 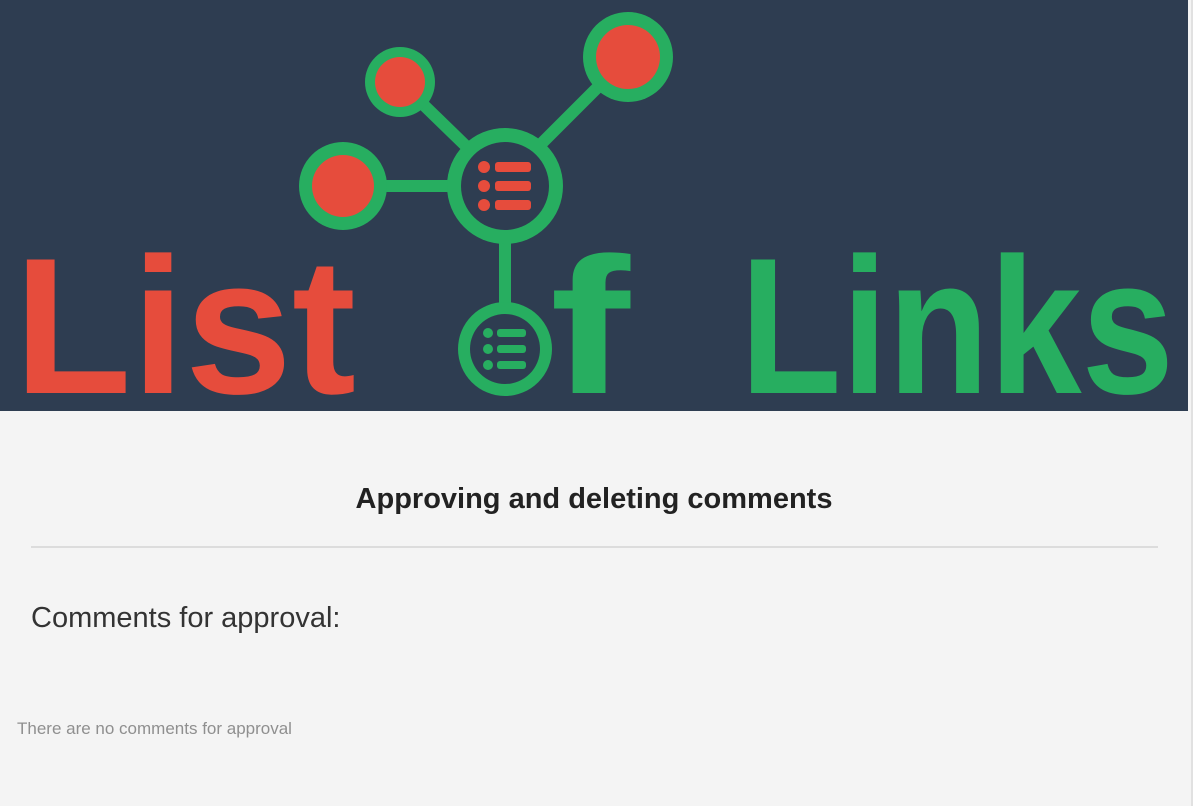 What do you see at coordinates (628, 57) in the screenshot?
I see `node-top-right` at bounding box center [628, 57].